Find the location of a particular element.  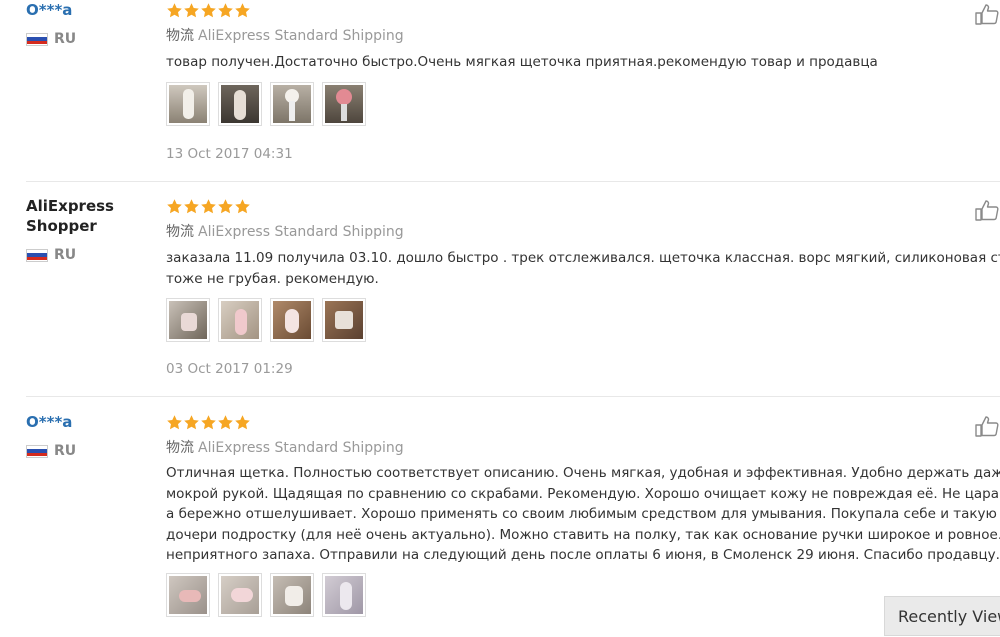

reviewer-name: AliExpress Shopper is located at coordinates (70, 216).